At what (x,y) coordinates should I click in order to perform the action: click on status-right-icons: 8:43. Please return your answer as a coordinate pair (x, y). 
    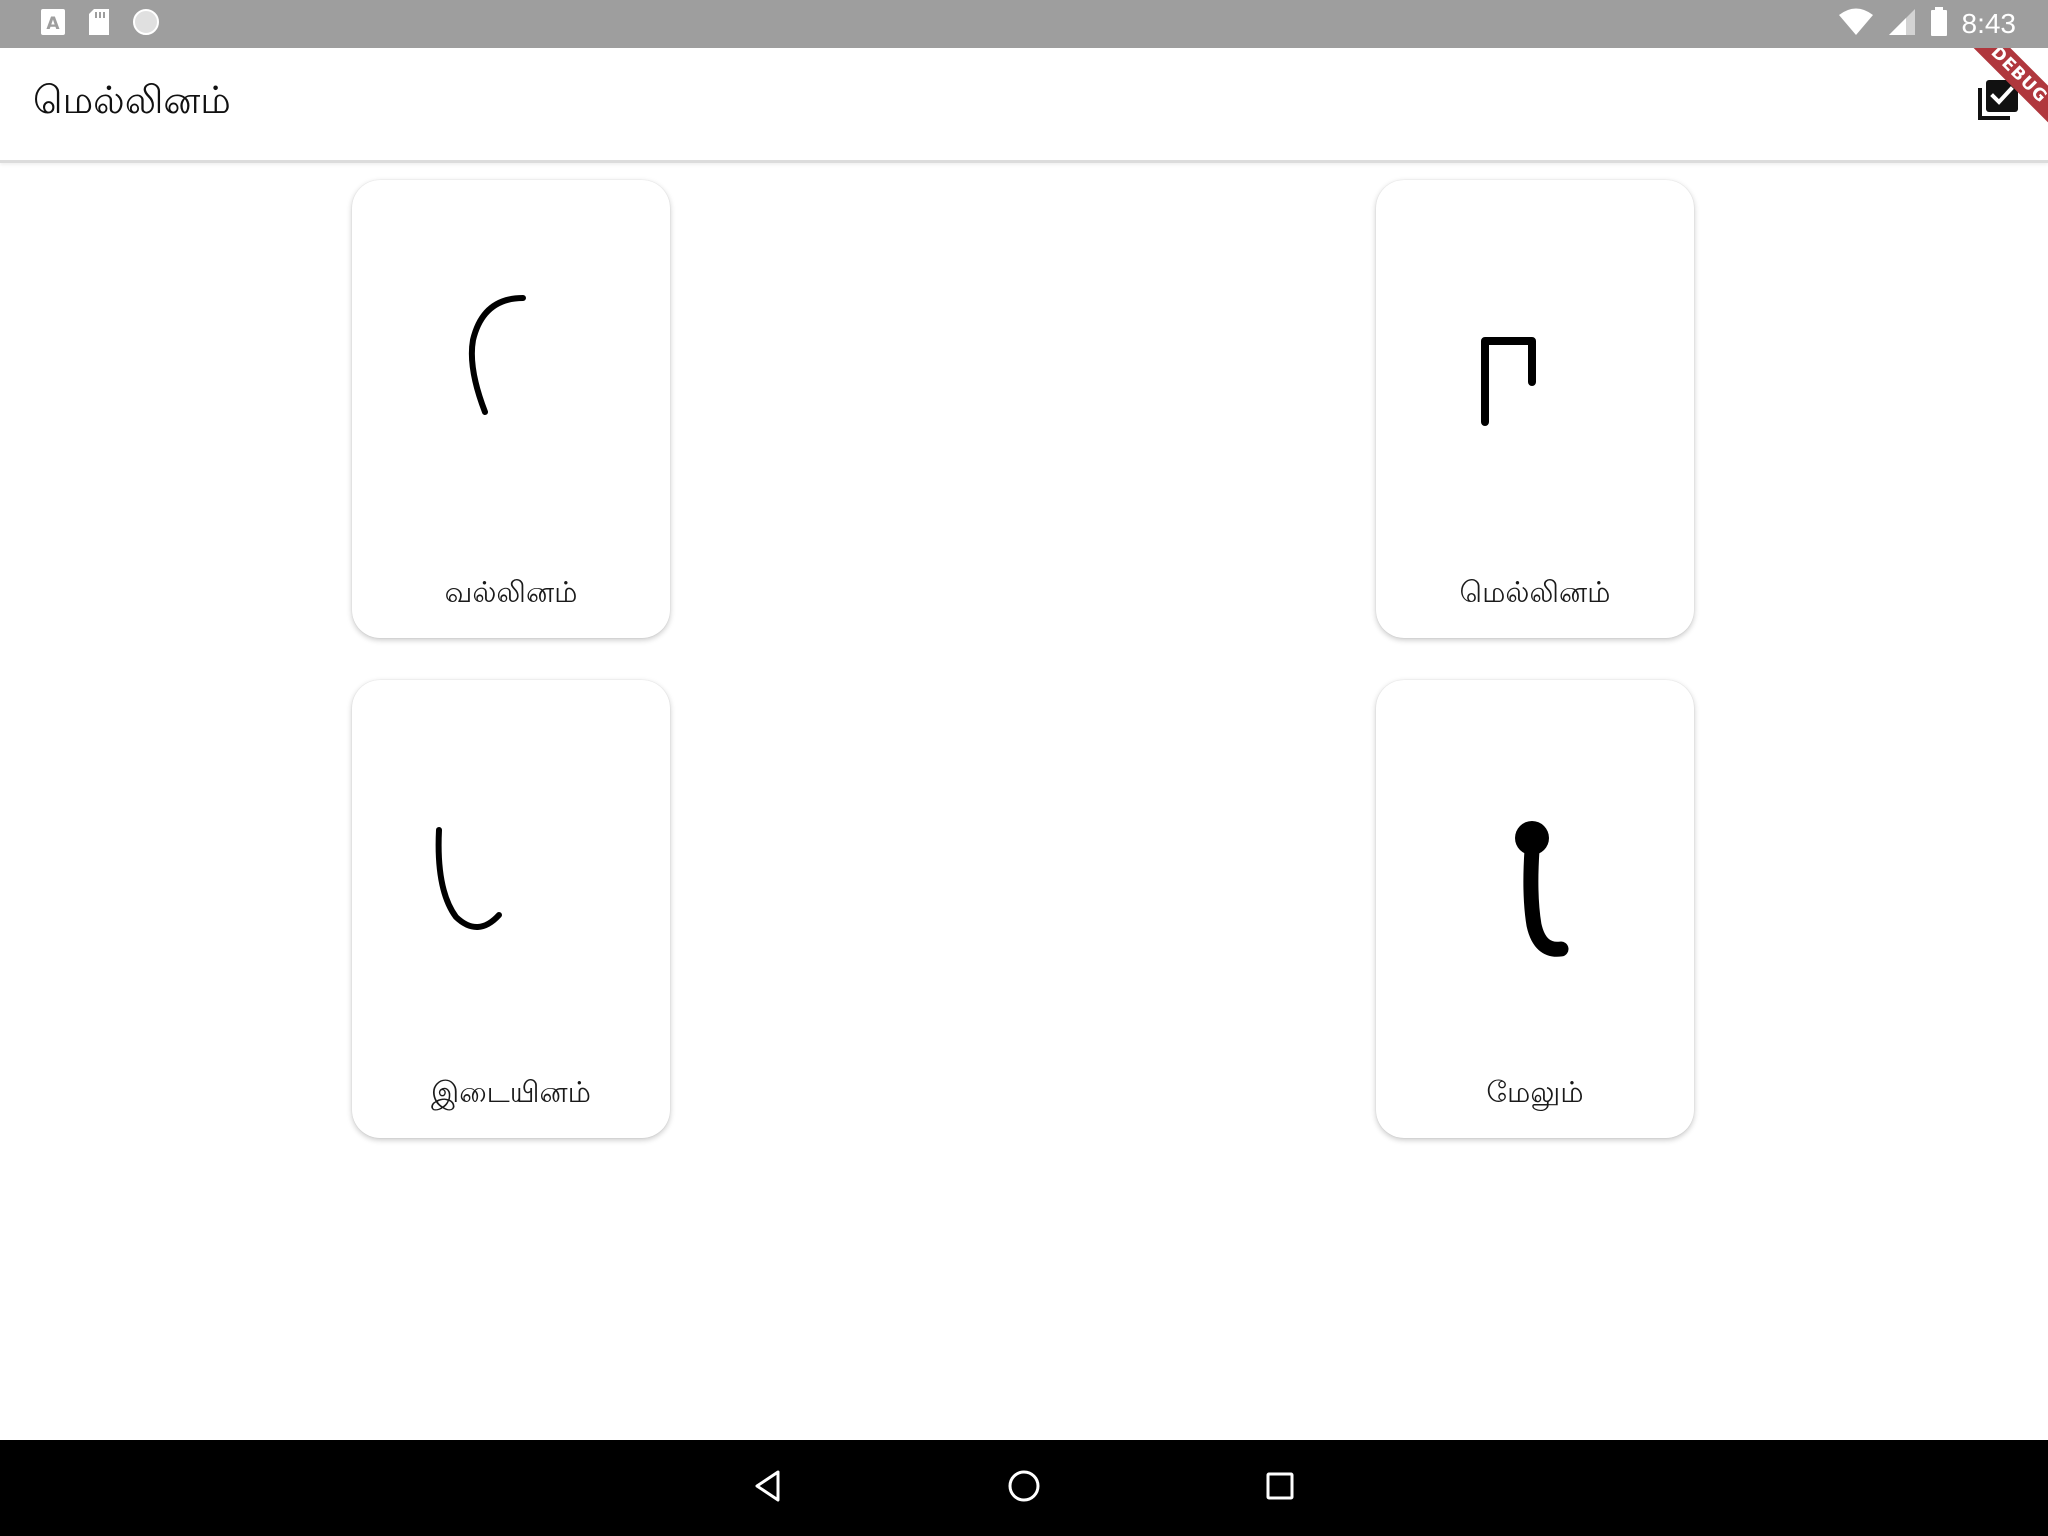
    Looking at the image, I should click on (1927, 24).